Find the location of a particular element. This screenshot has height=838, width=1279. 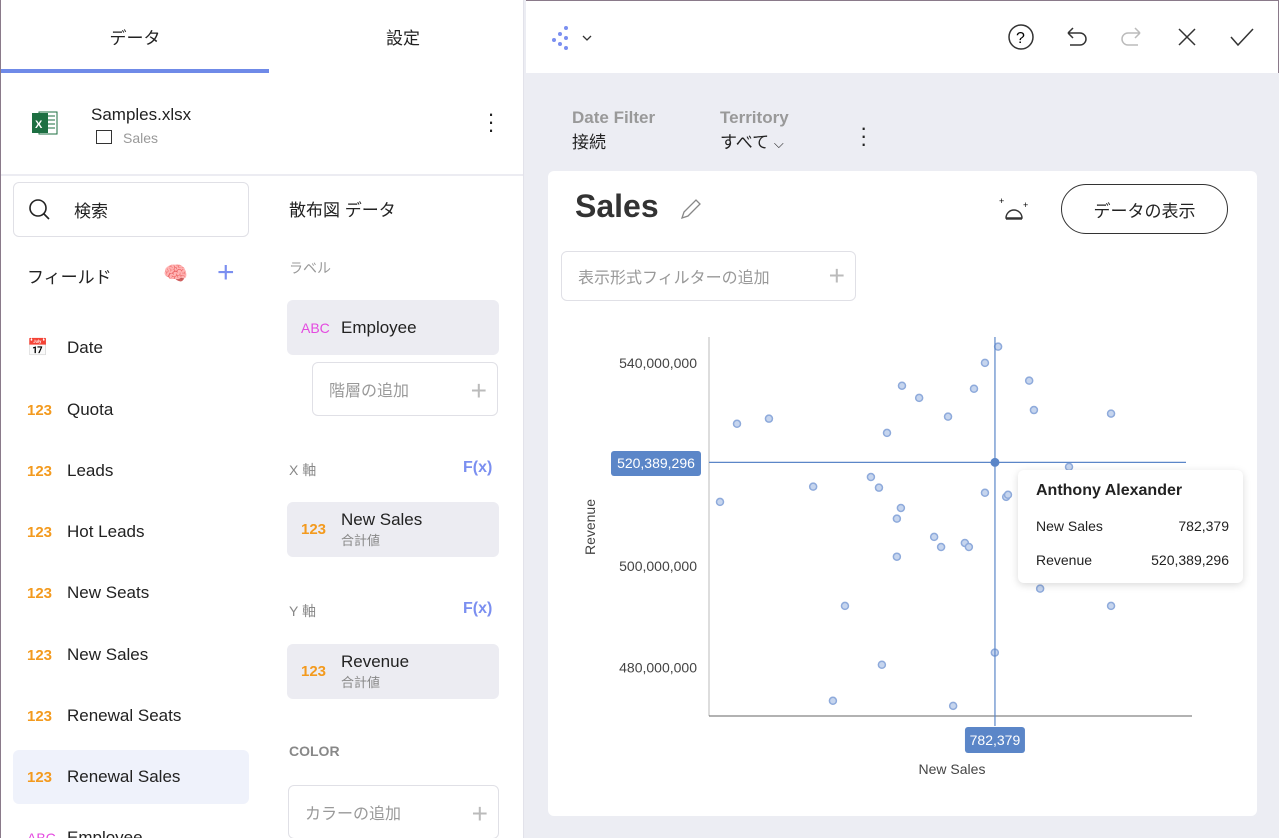

tooltip-row: New Sales 782,379 is located at coordinates (1132, 526).